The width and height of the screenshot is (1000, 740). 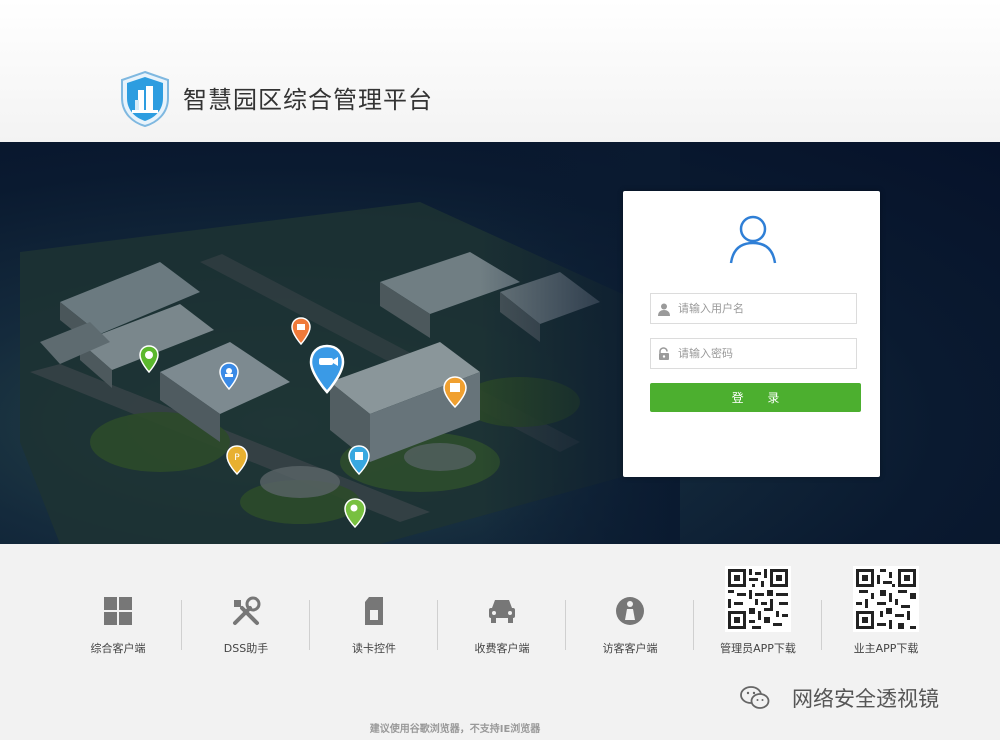 I want to click on password-field, so click(x=753, y=353).